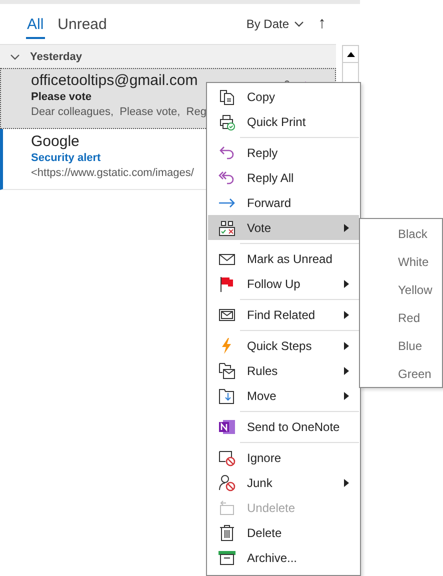 The image size is (443, 576). I want to click on vote-option: Green, so click(401, 374).